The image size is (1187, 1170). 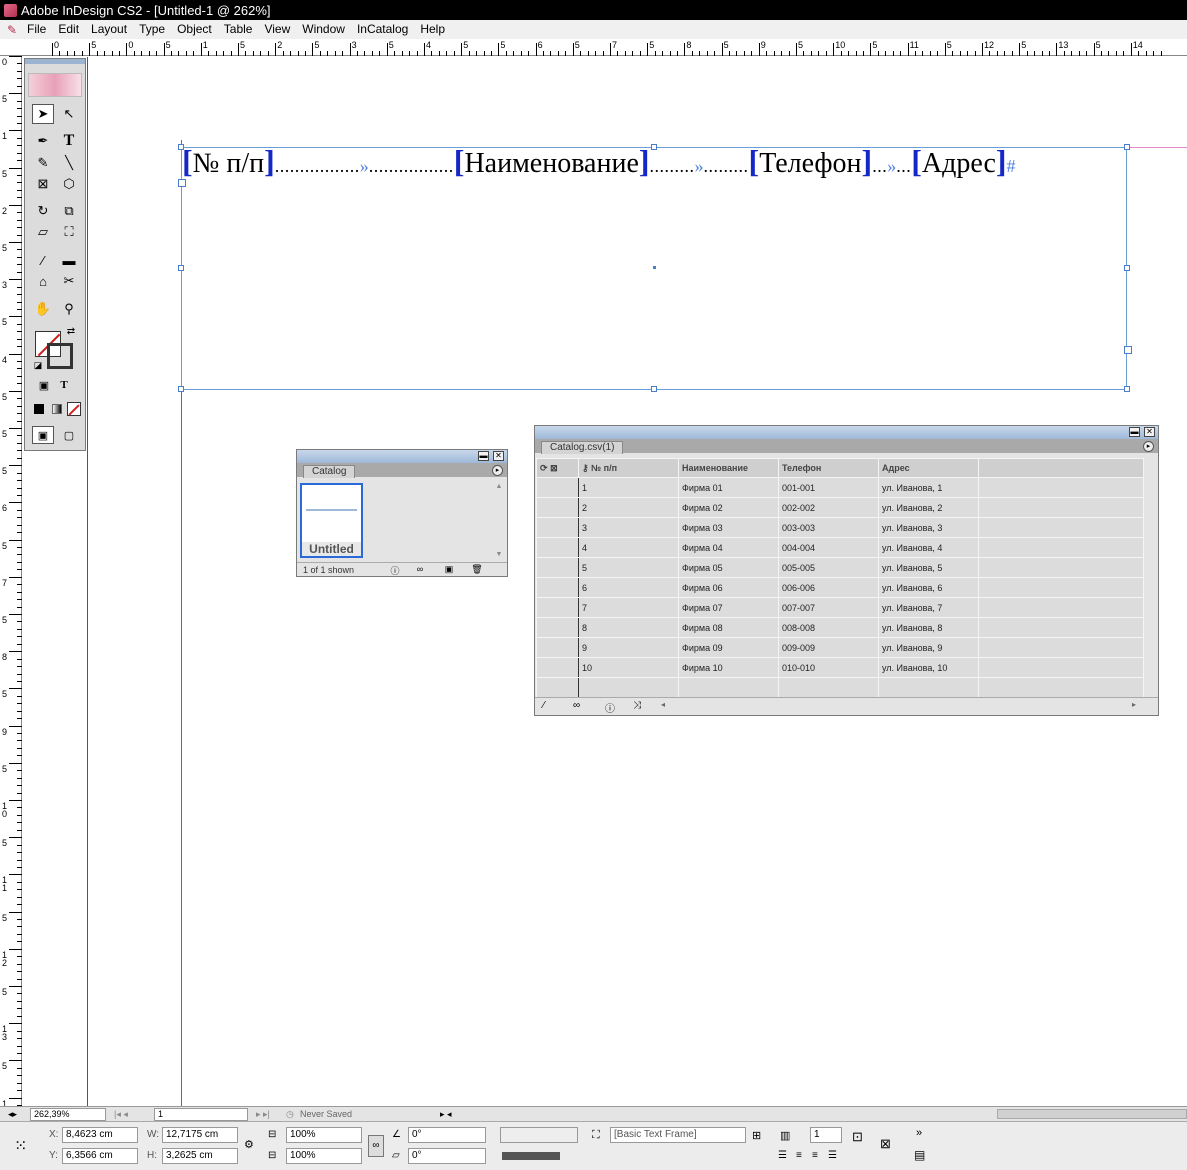 What do you see at coordinates (432, 29) in the screenshot?
I see `menu-help: Help` at bounding box center [432, 29].